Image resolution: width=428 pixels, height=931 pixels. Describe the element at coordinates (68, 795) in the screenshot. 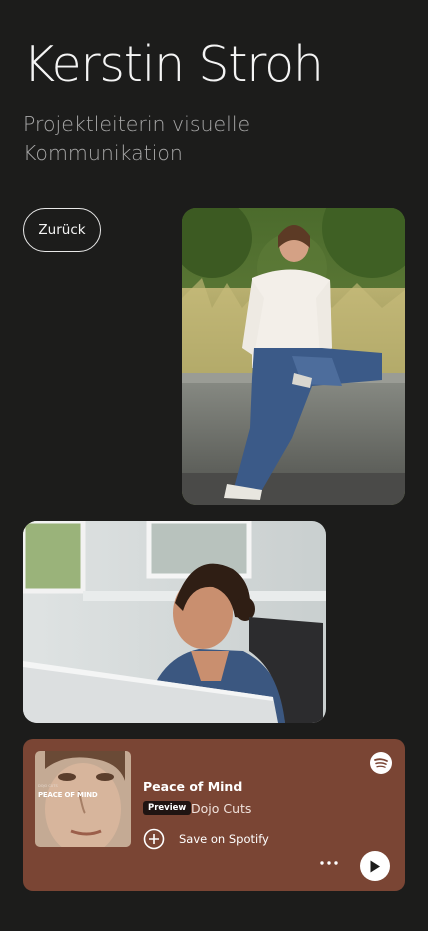

I see `cover-title-text: PEACE OF MIND` at that location.